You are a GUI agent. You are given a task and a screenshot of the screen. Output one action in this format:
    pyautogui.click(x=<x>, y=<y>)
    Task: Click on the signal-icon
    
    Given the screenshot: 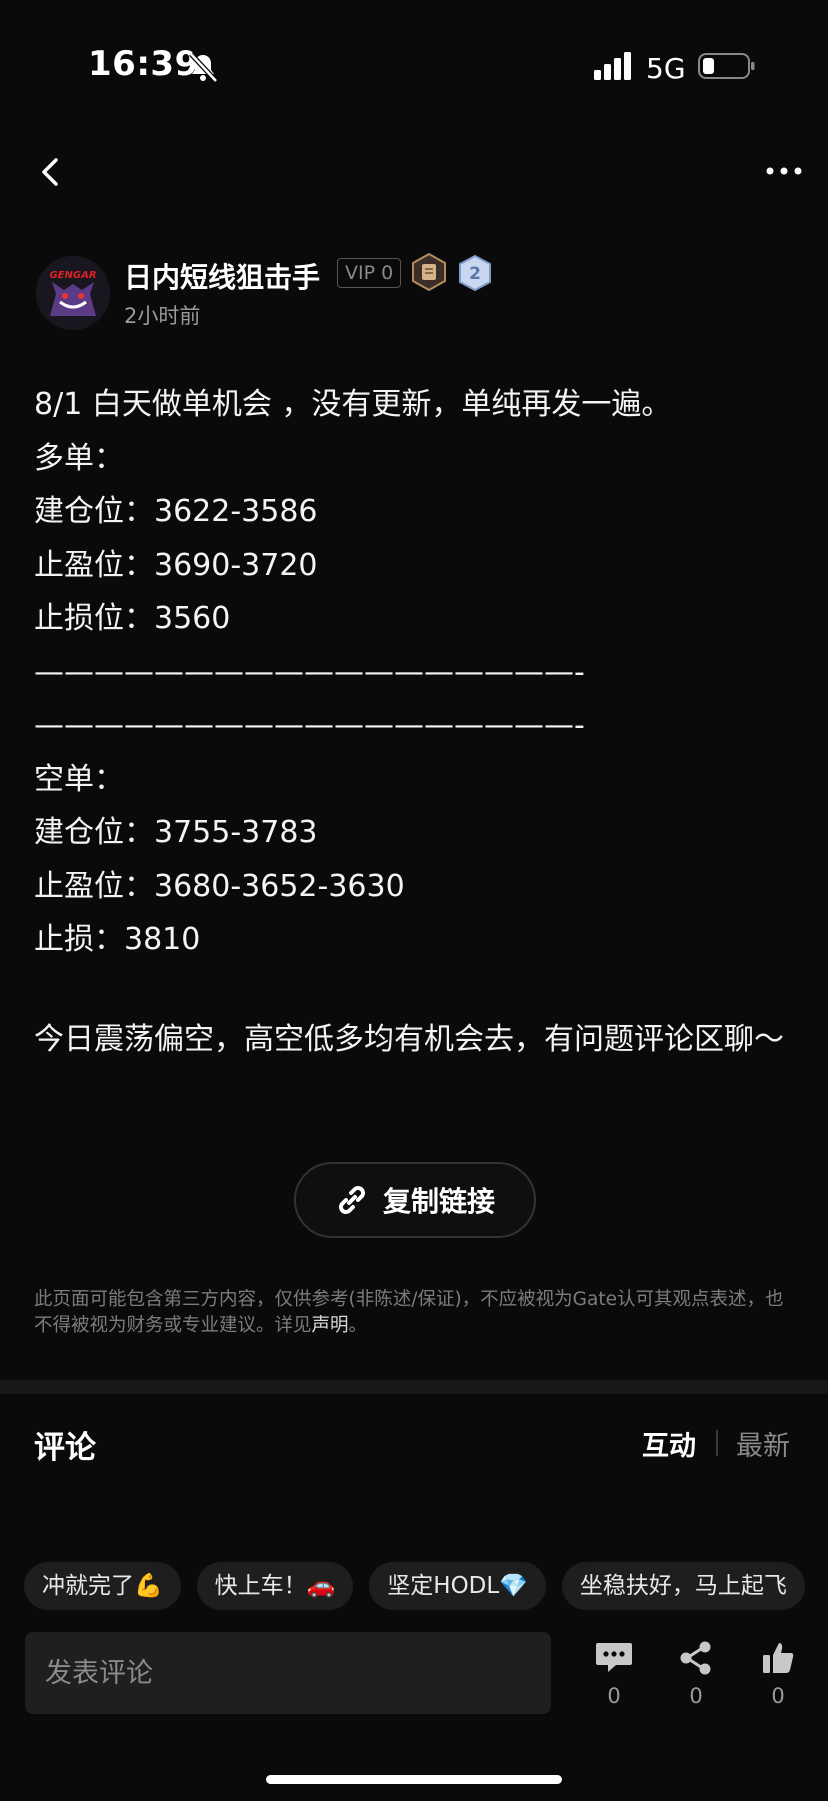 What is the action you would take?
    pyautogui.click(x=612, y=66)
    